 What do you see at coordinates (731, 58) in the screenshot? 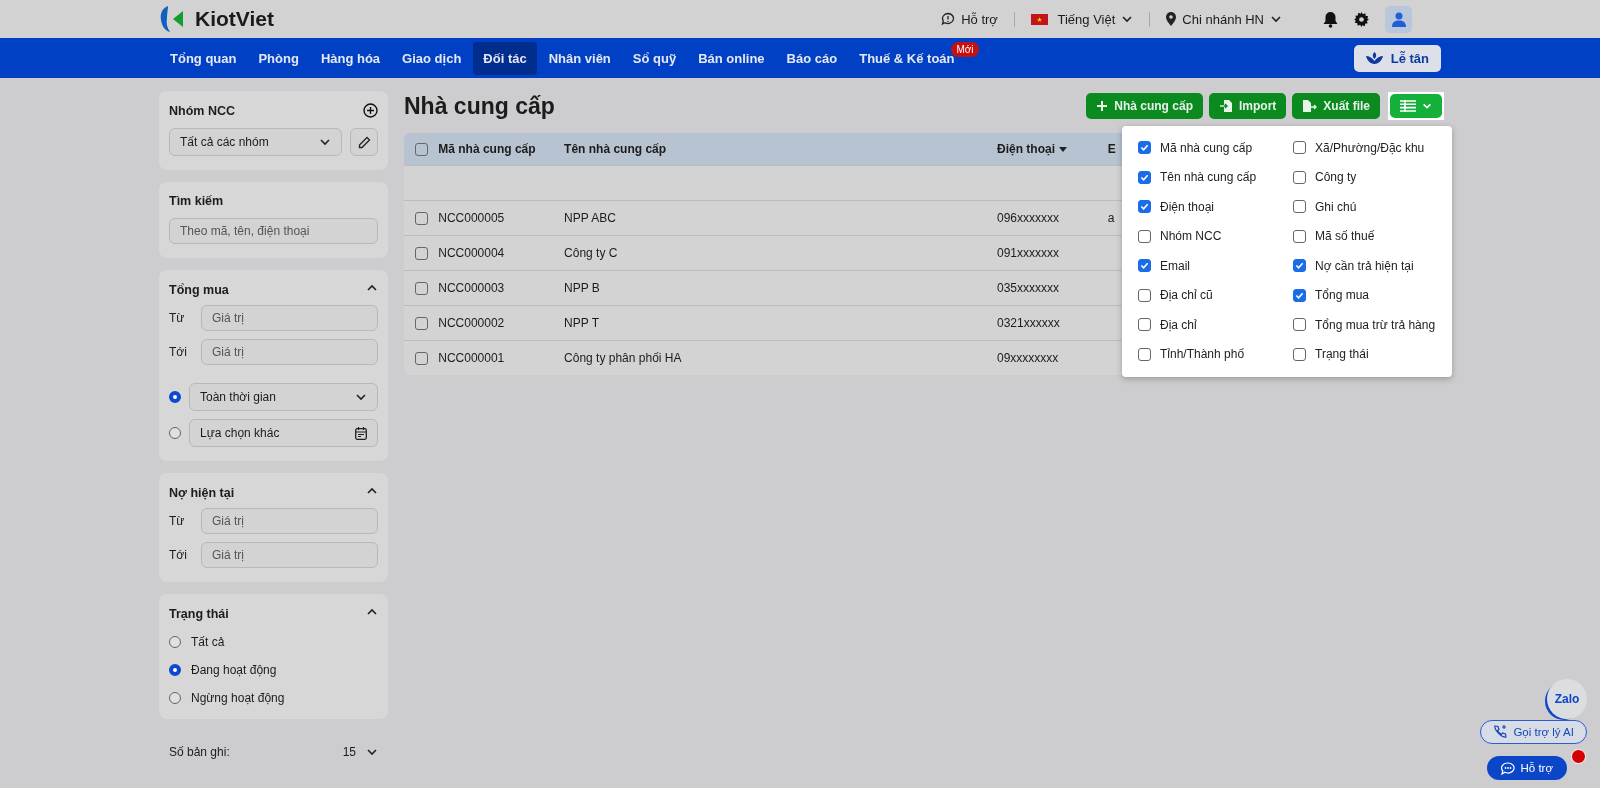
I see `nav-tab: Bán online` at bounding box center [731, 58].